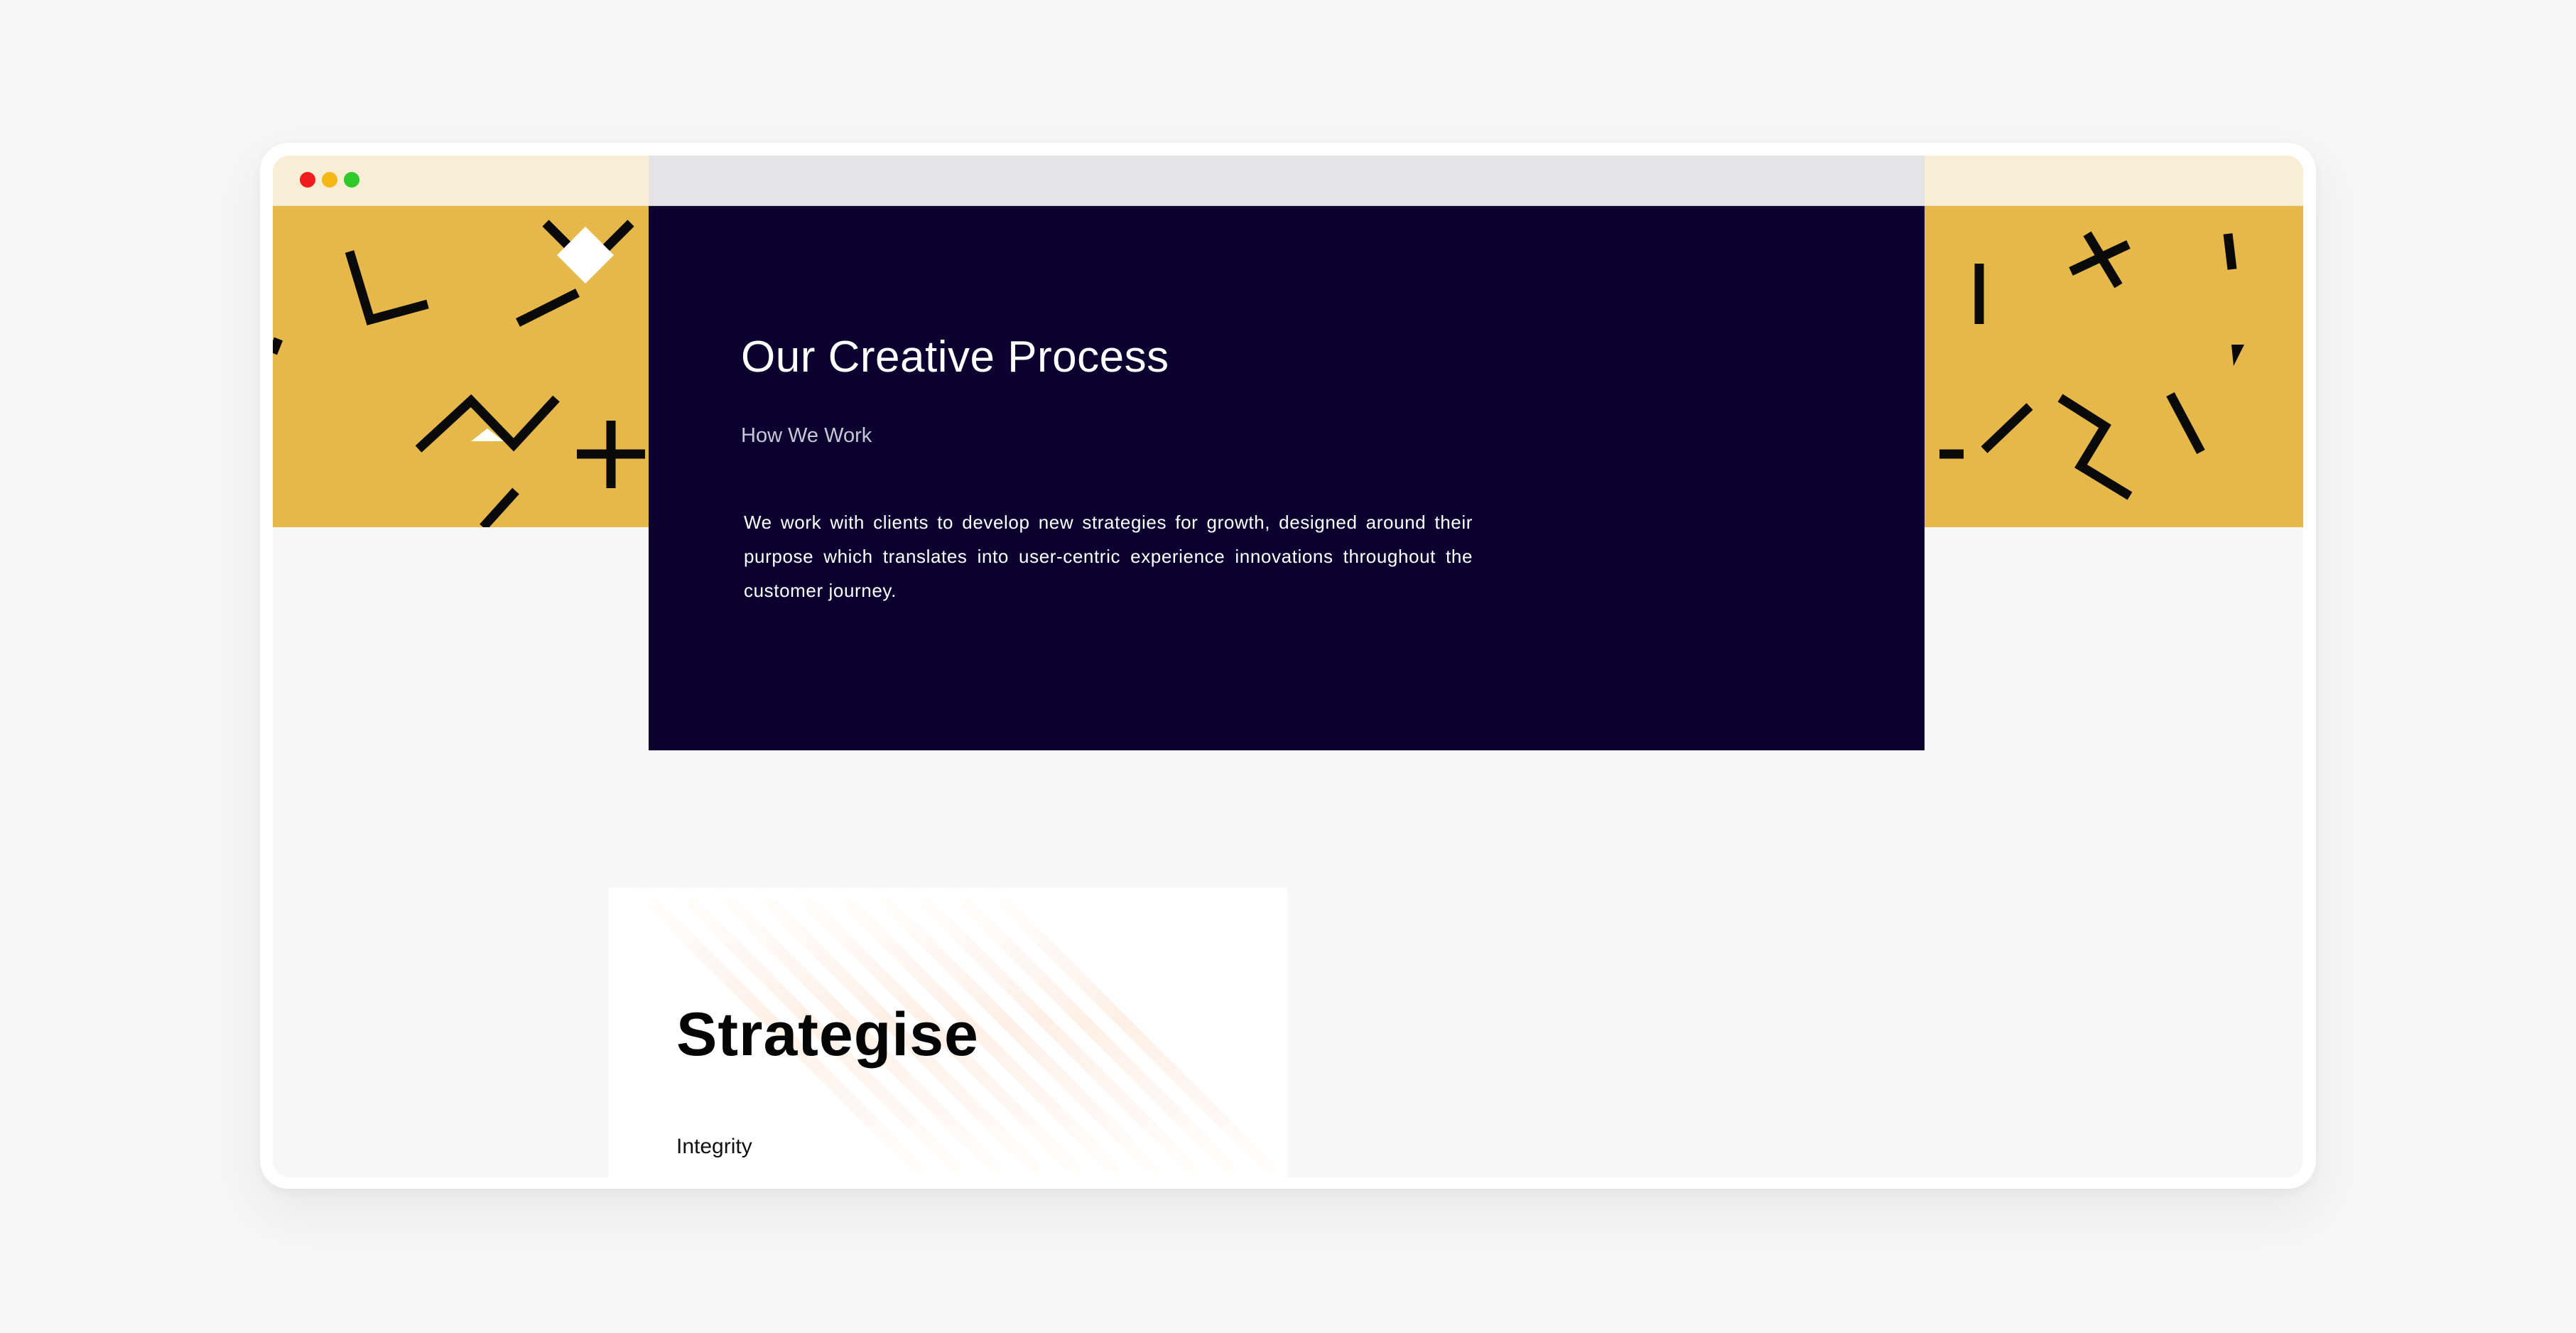 Image resolution: width=2576 pixels, height=1333 pixels. I want to click on strategise-card: Strategise Integrity, so click(948, 1032).